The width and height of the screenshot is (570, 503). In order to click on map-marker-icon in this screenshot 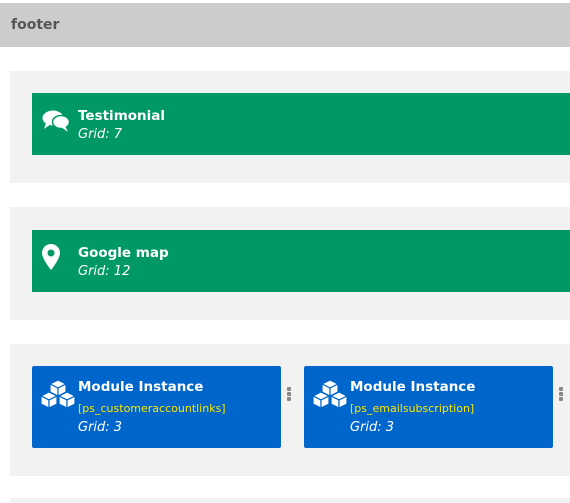, I will do `click(51, 257)`.